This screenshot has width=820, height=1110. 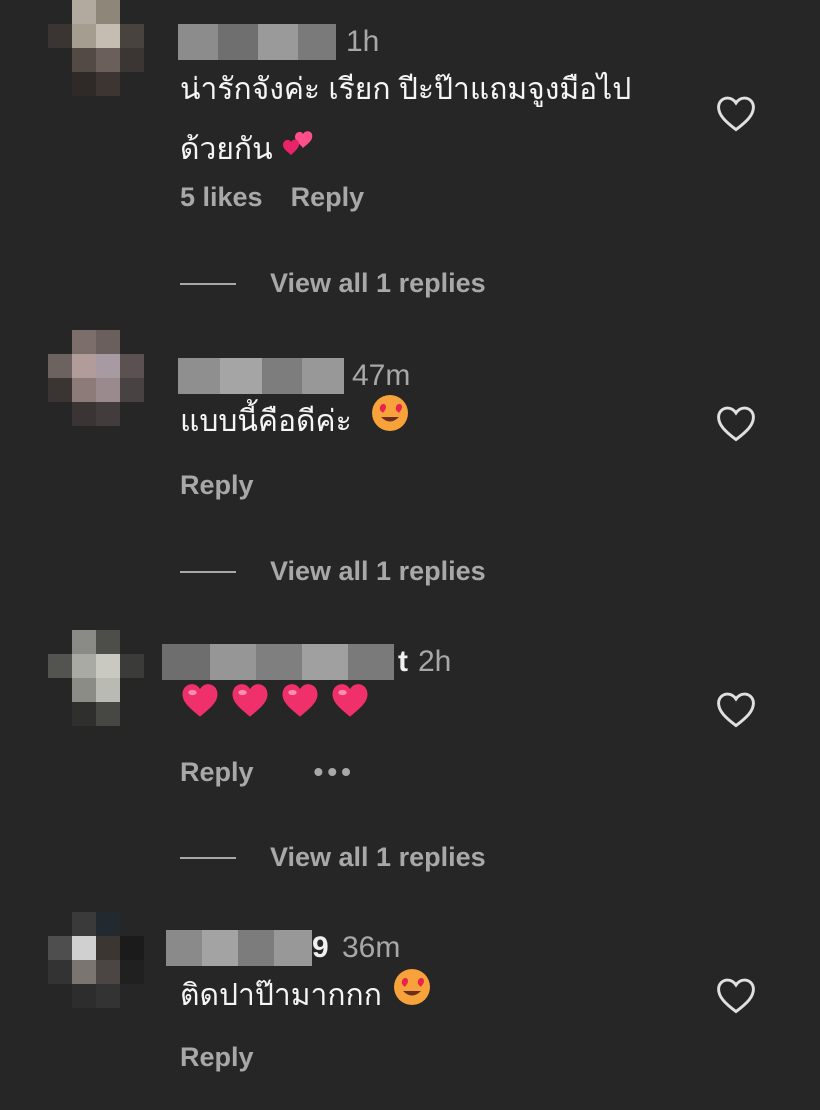 What do you see at coordinates (440, 150) in the screenshot?
I see `comment-text-line2-row: ด้วยกัน` at bounding box center [440, 150].